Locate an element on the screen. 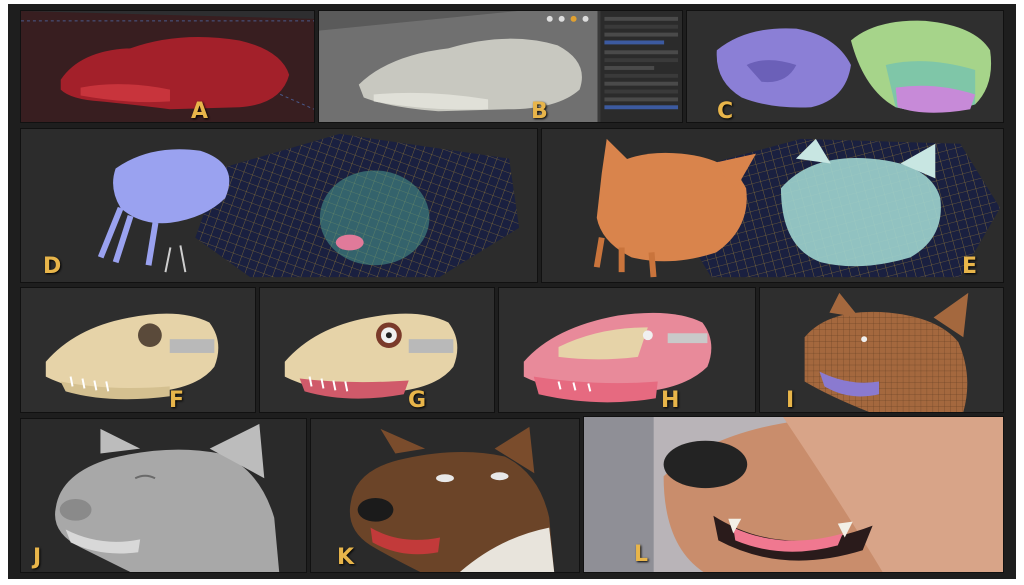 The width and height of the screenshot is (1024, 585). panel-g-image is located at coordinates (371, 356).